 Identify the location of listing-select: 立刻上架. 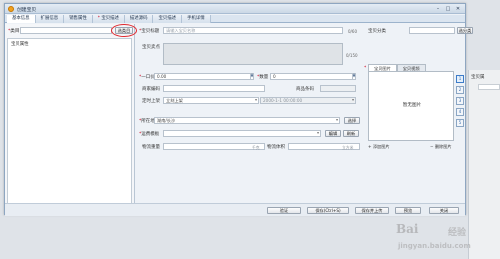
(211, 100).